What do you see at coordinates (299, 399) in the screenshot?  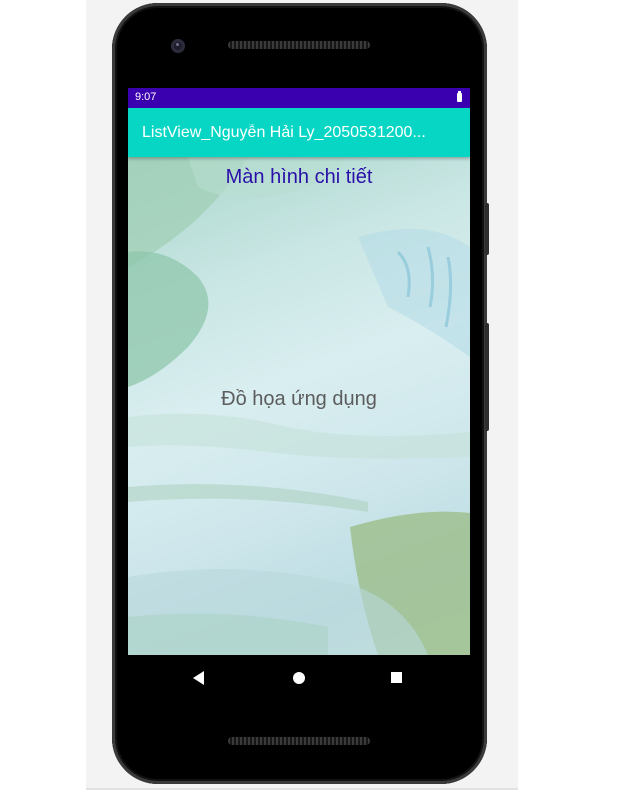 I see `detail-item-name: Đồ họa ứng dụng` at bounding box center [299, 399].